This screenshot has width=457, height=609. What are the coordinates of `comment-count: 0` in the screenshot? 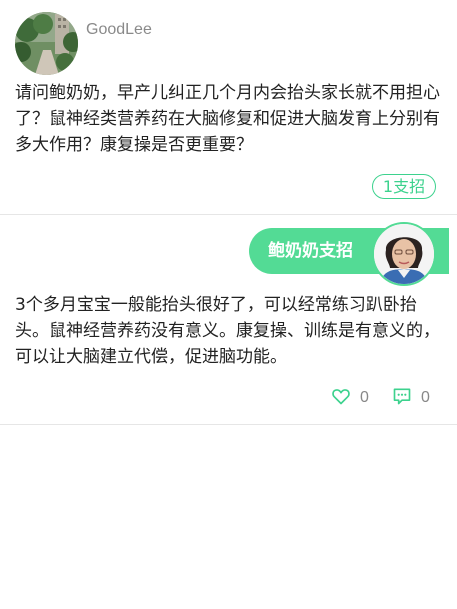 It's located at (425, 397).